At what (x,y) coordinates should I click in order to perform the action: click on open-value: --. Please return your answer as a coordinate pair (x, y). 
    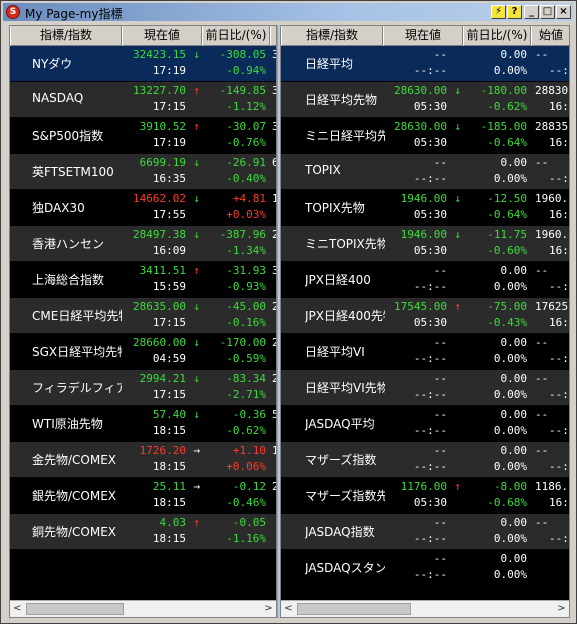
    Looking at the image, I should click on (542, 378).